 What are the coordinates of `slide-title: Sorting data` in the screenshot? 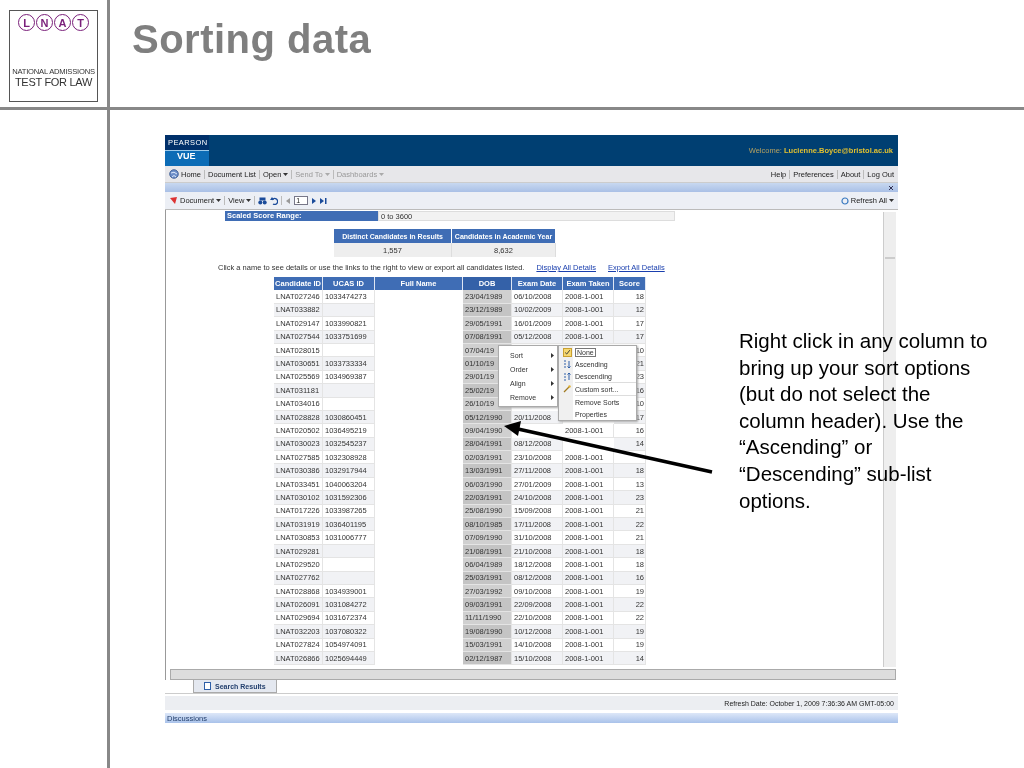 It's located at (251, 39).